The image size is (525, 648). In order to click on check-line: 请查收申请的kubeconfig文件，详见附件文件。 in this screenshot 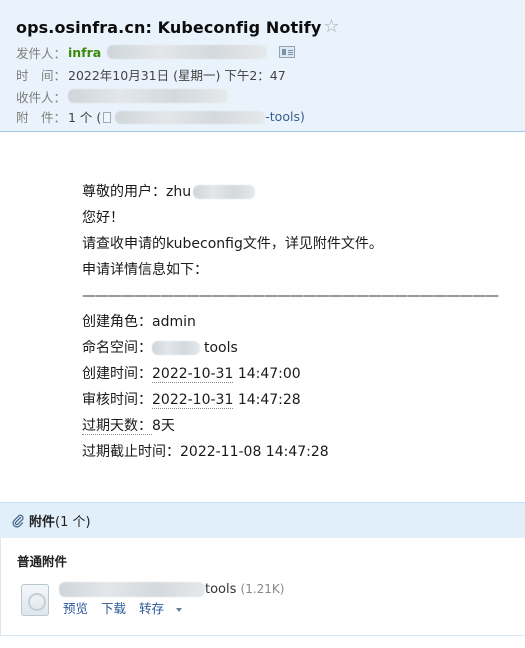, I will do `click(232, 244)`.